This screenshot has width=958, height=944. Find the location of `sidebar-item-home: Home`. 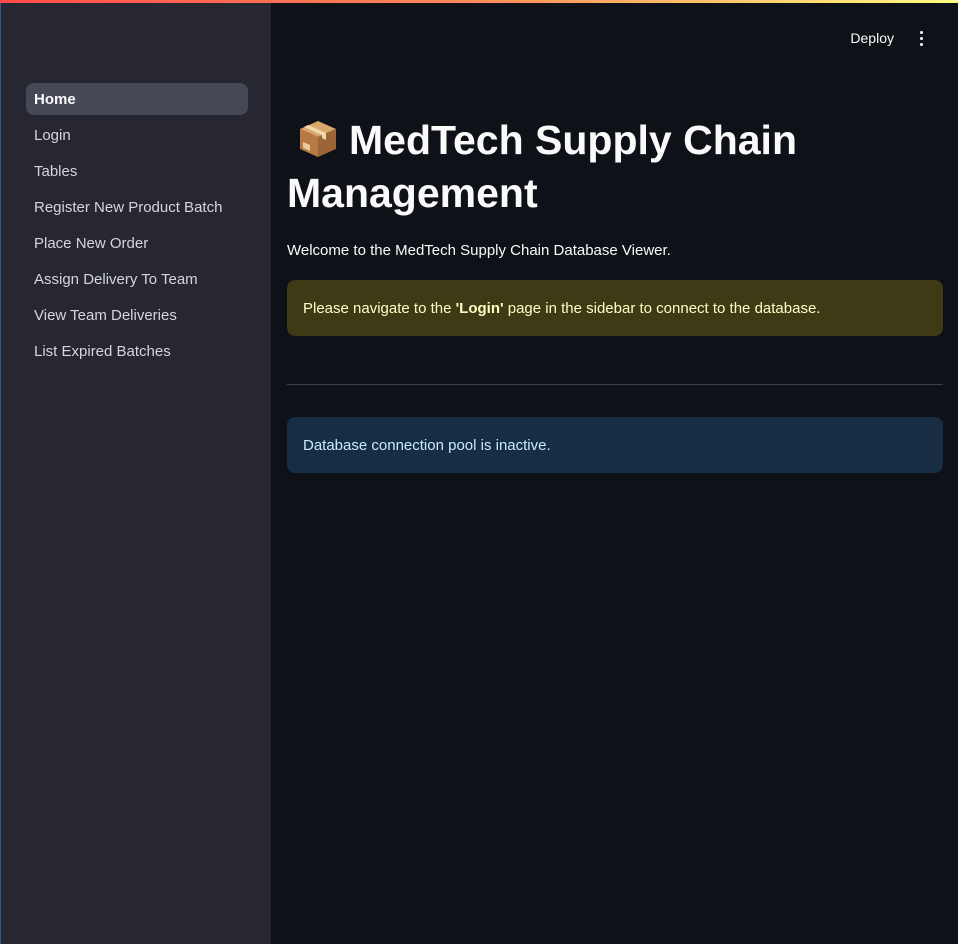

sidebar-item-home: Home is located at coordinates (137, 99).